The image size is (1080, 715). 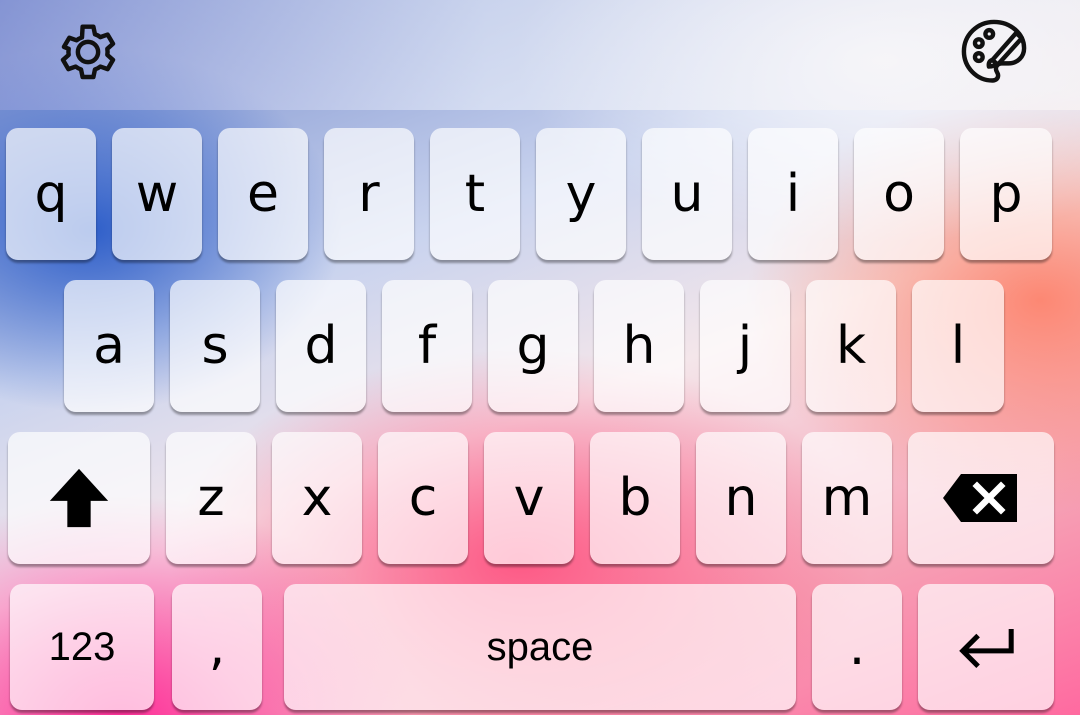 I want to click on enter-return-icon, so click(x=986, y=648).